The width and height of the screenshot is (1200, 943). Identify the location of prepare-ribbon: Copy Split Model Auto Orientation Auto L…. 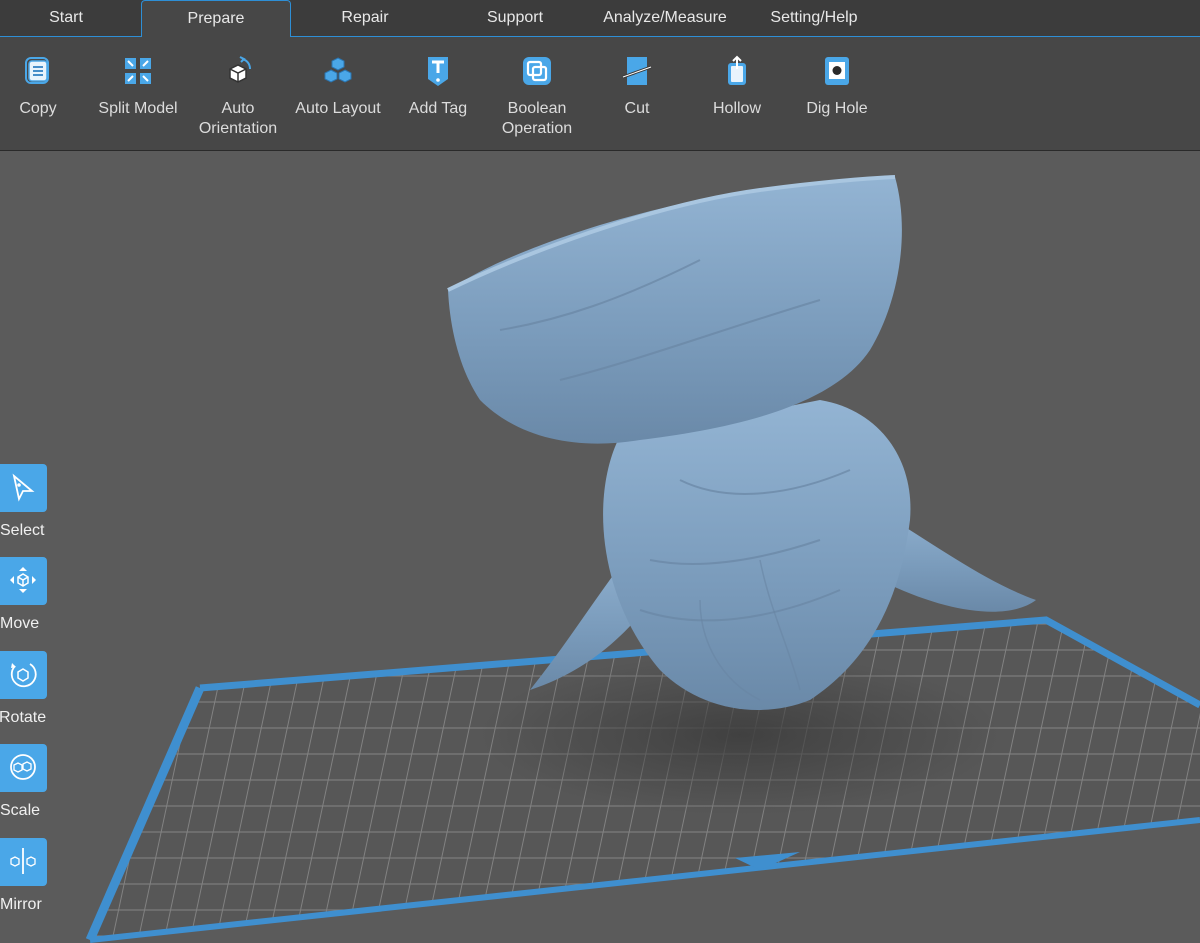
(600, 94).